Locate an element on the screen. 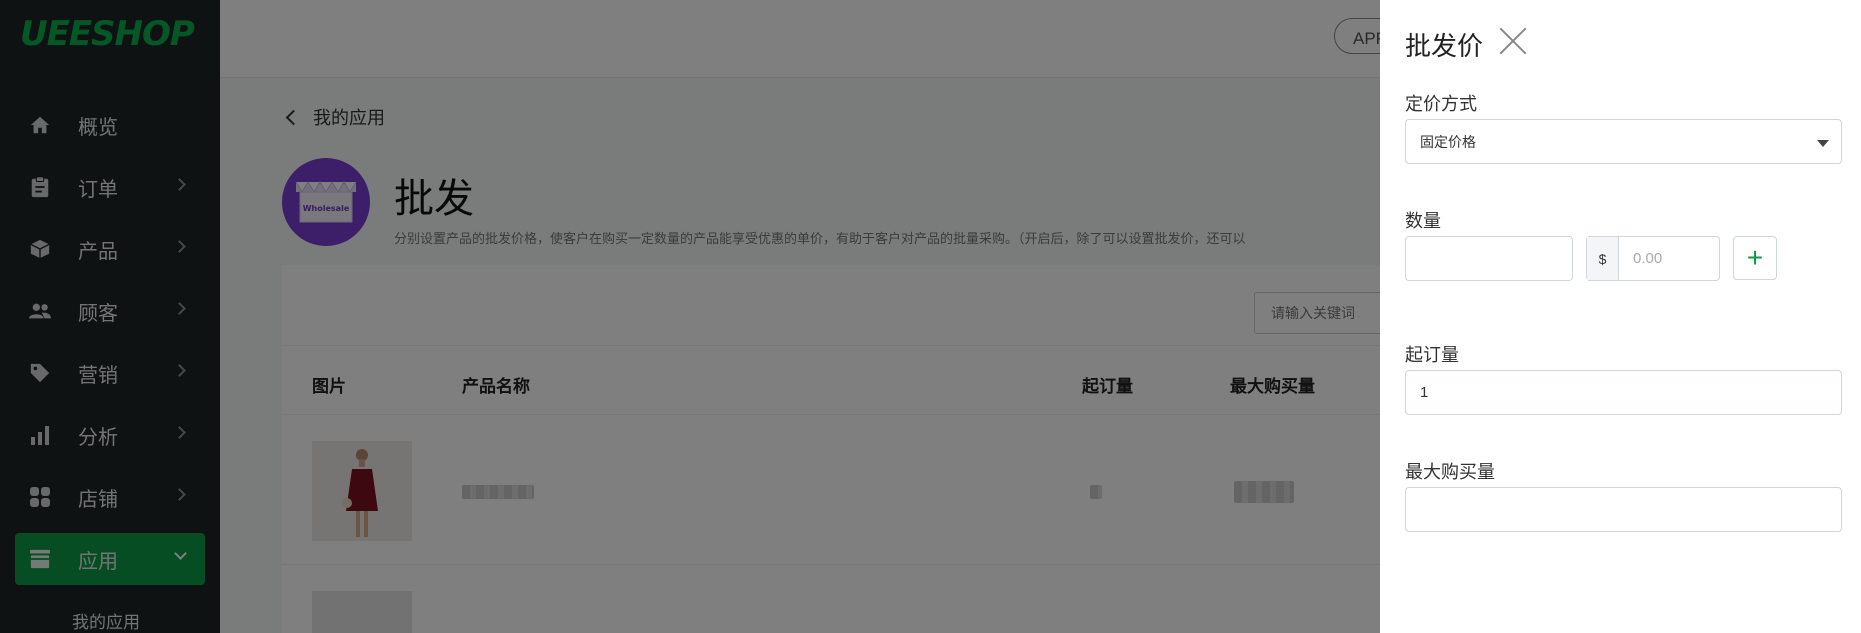 The height and width of the screenshot is (633, 1861). pricing-method-label: 定价方式 is located at coordinates (1441, 104).